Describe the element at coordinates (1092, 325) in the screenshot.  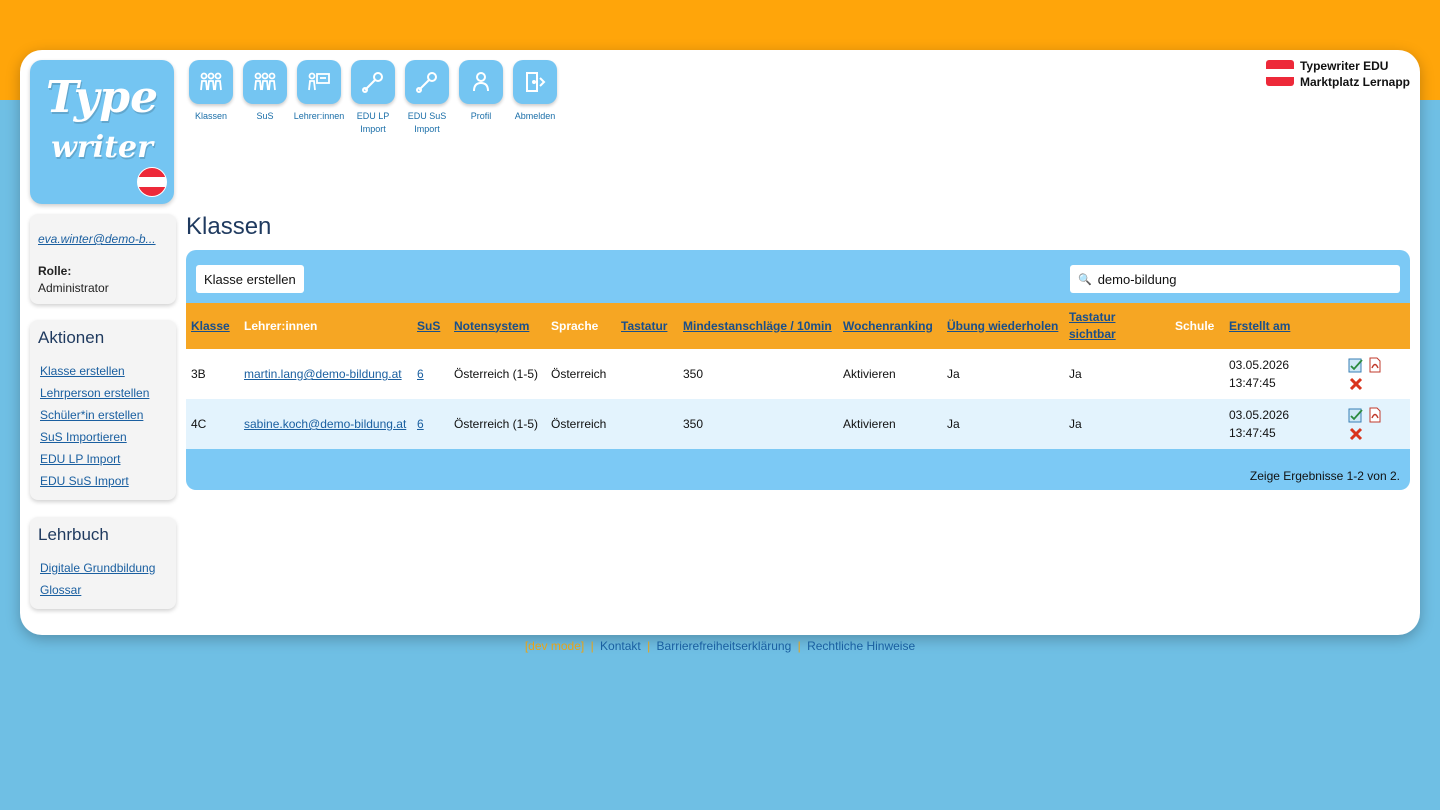
I see `sort-tastatur-sichtbar: Tastatur sichtbar` at that location.